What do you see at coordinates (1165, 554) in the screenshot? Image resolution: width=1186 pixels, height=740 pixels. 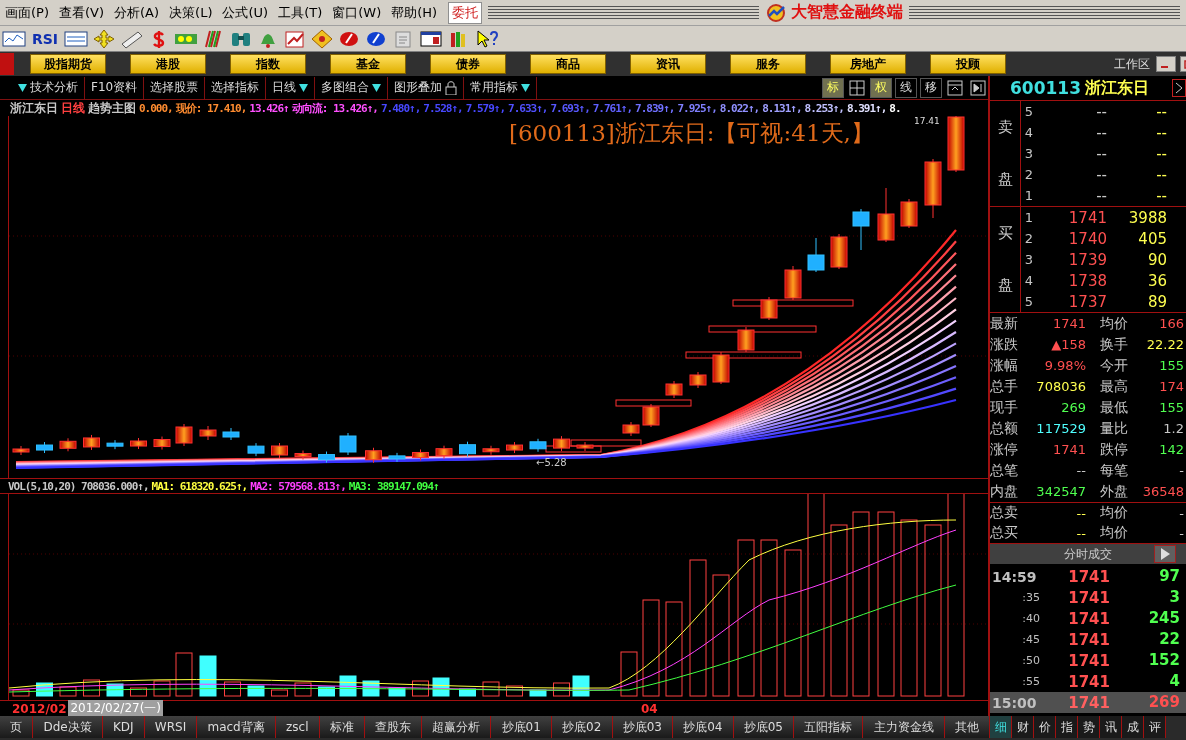 I see `play-icon` at bounding box center [1165, 554].